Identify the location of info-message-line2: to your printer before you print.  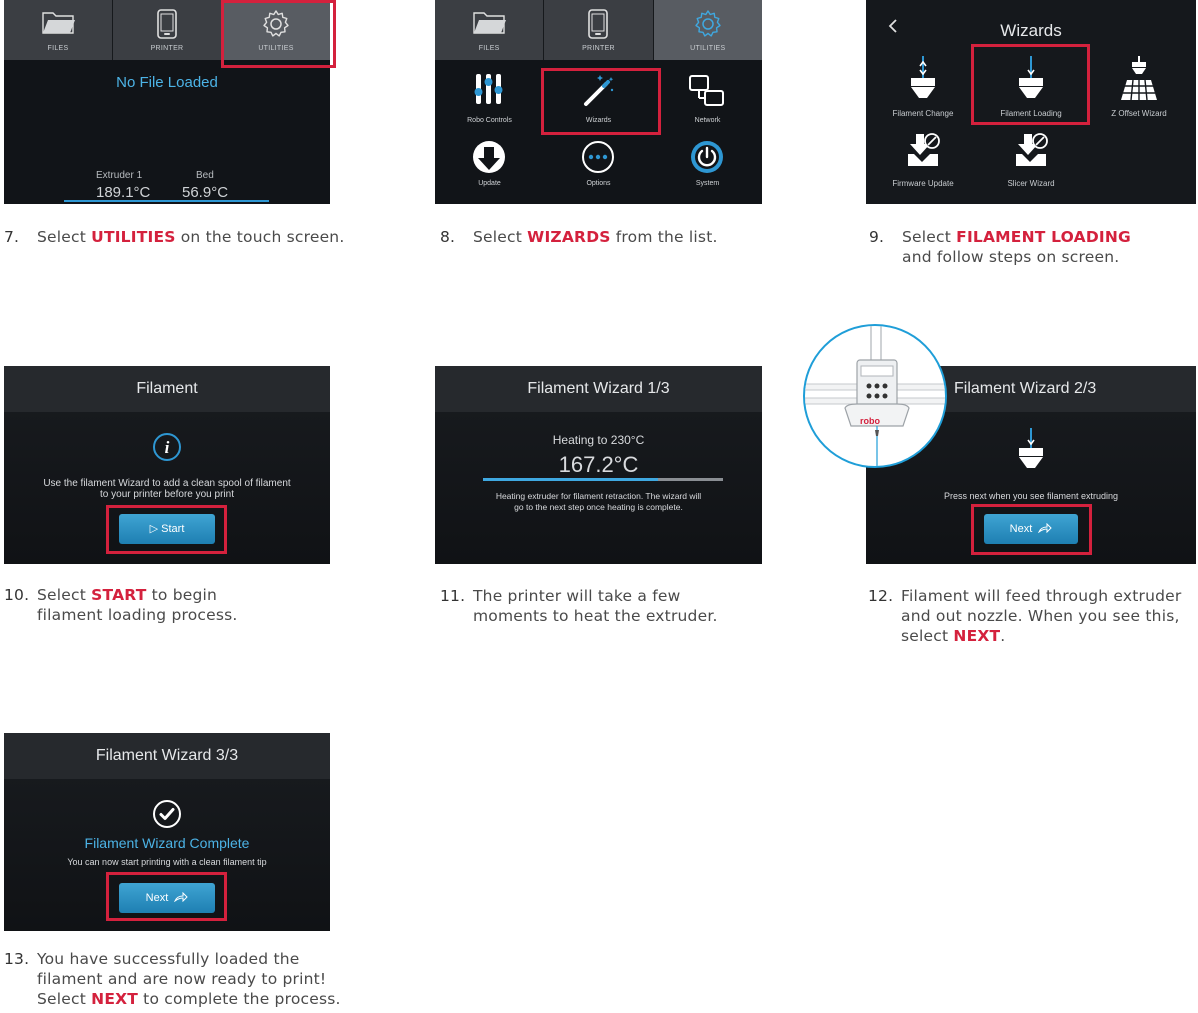
(167, 494).